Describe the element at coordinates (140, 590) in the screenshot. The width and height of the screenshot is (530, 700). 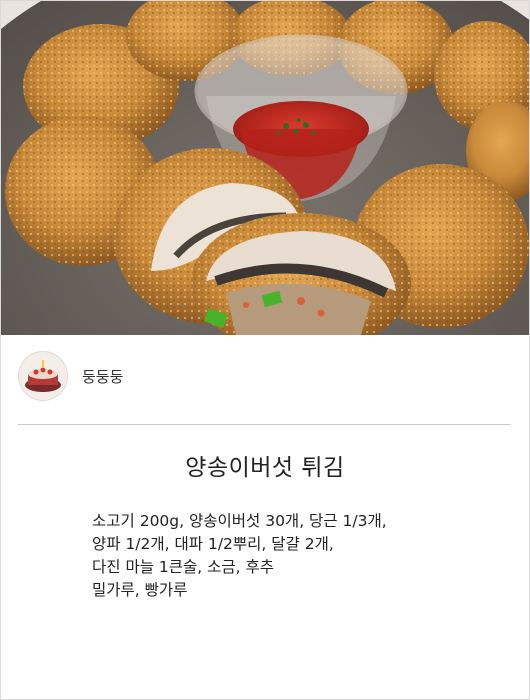
I see `ingredient-line: 밀가루, 빵가루` at that location.